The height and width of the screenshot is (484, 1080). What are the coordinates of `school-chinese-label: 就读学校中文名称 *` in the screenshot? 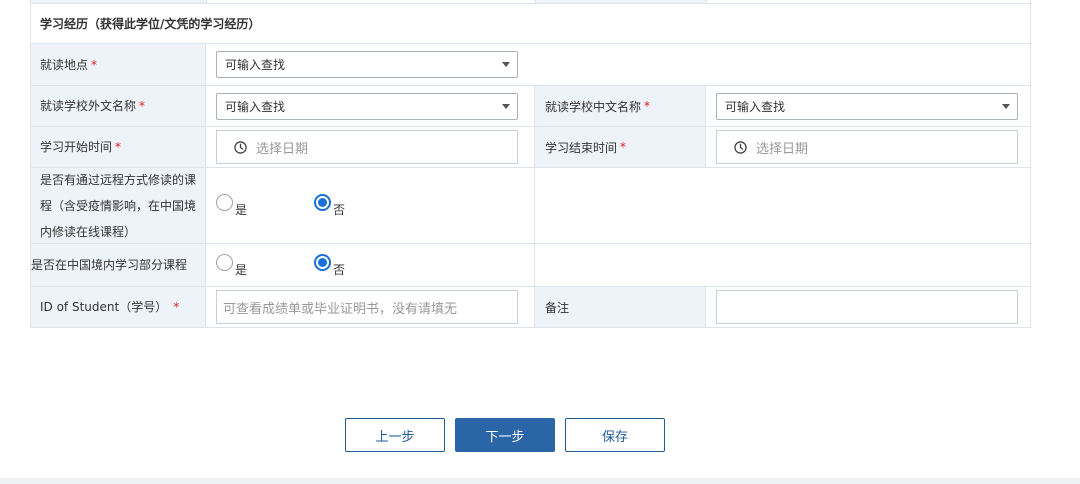 It's located at (620, 106).